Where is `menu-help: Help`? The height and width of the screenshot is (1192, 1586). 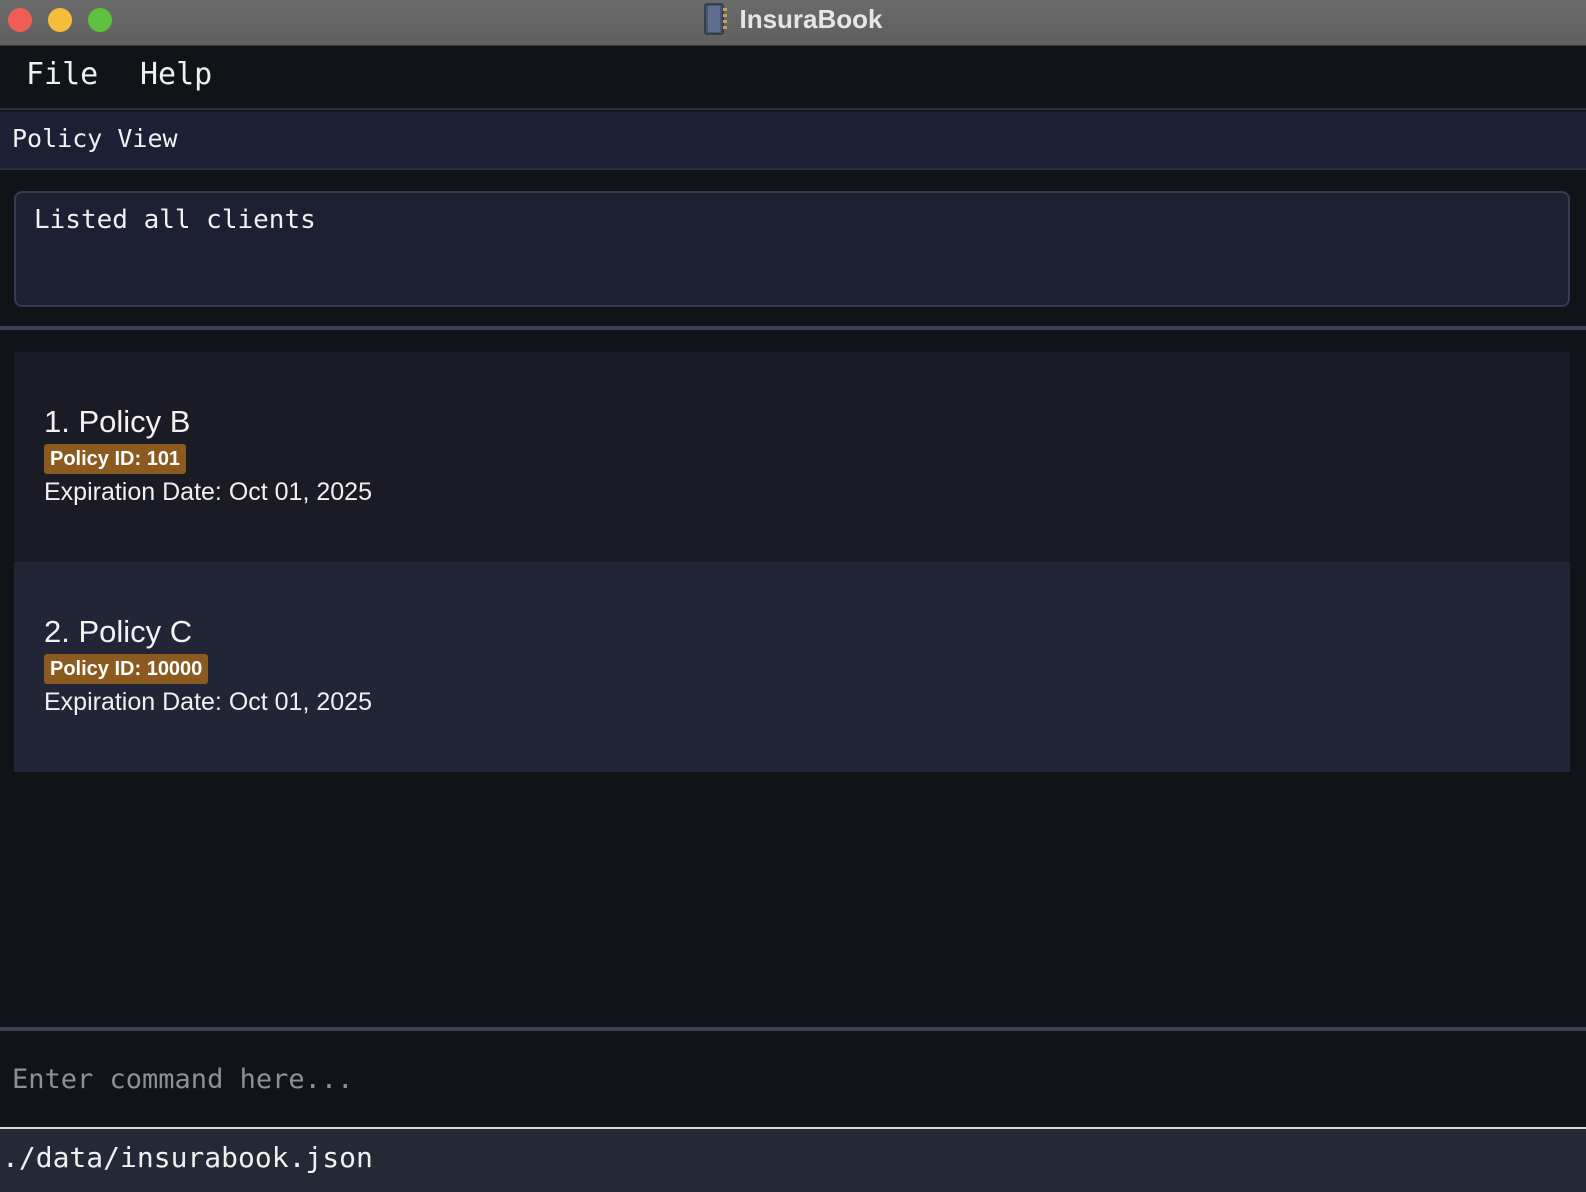
menu-help: Help is located at coordinates (176, 74).